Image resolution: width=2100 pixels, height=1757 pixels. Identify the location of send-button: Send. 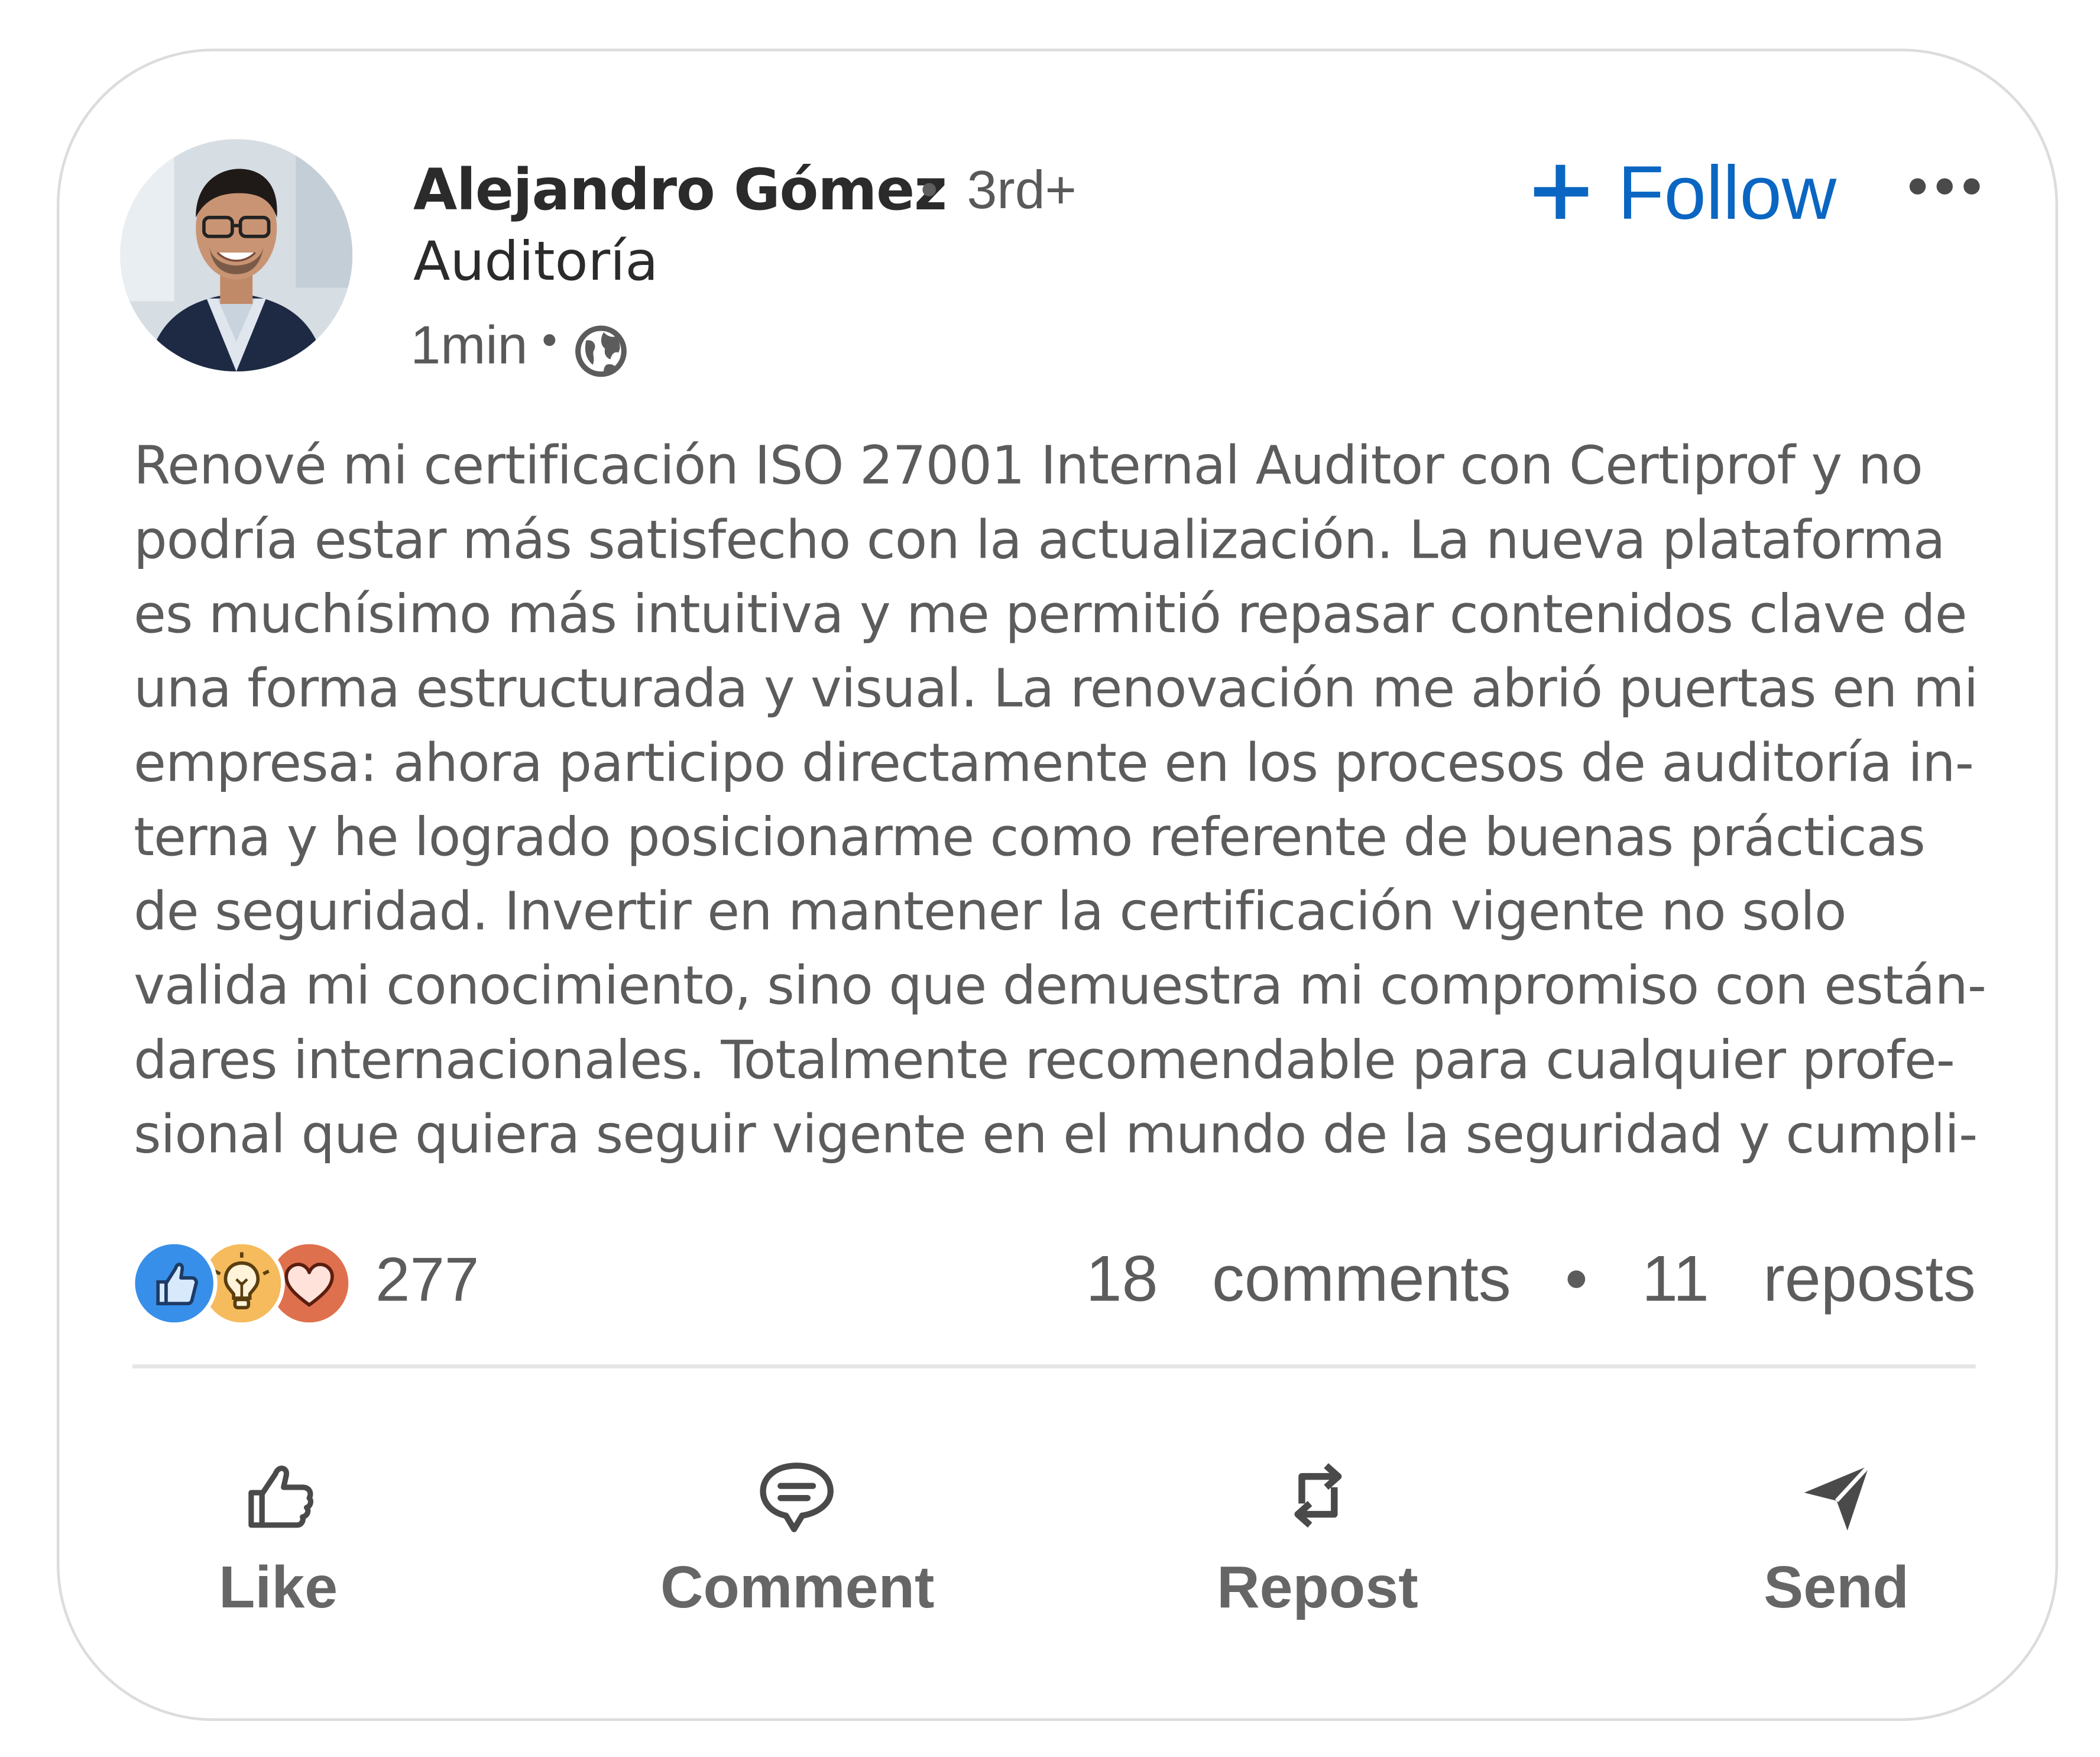
(1837, 1537).